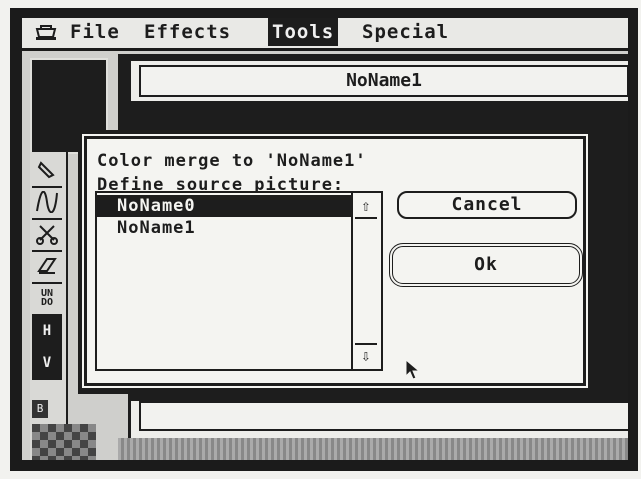 This screenshot has height=479, width=641. Describe the element at coordinates (64, 442) in the screenshot. I see `pattern-swatch` at that location.